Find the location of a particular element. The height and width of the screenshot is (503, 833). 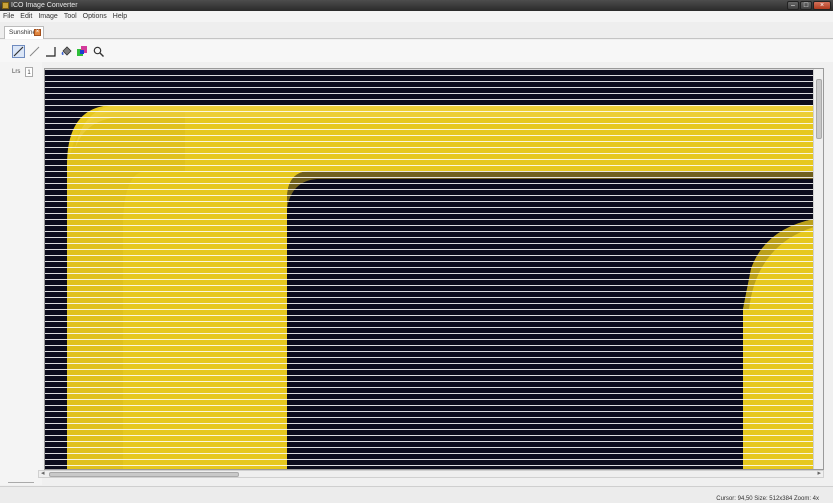

tool-bar is located at coordinates (416, 51).